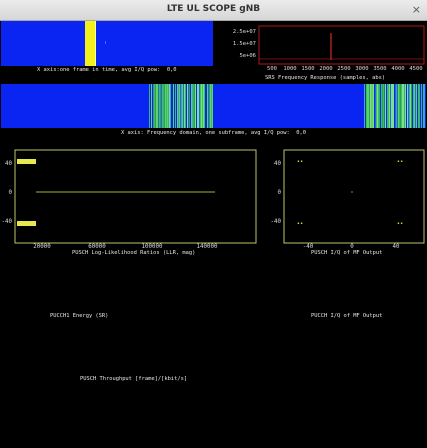 This screenshot has height=448, width=427. What do you see at coordinates (244, 44) in the screenshot?
I see `srs-ytick: 1.5e+07` at bounding box center [244, 44].